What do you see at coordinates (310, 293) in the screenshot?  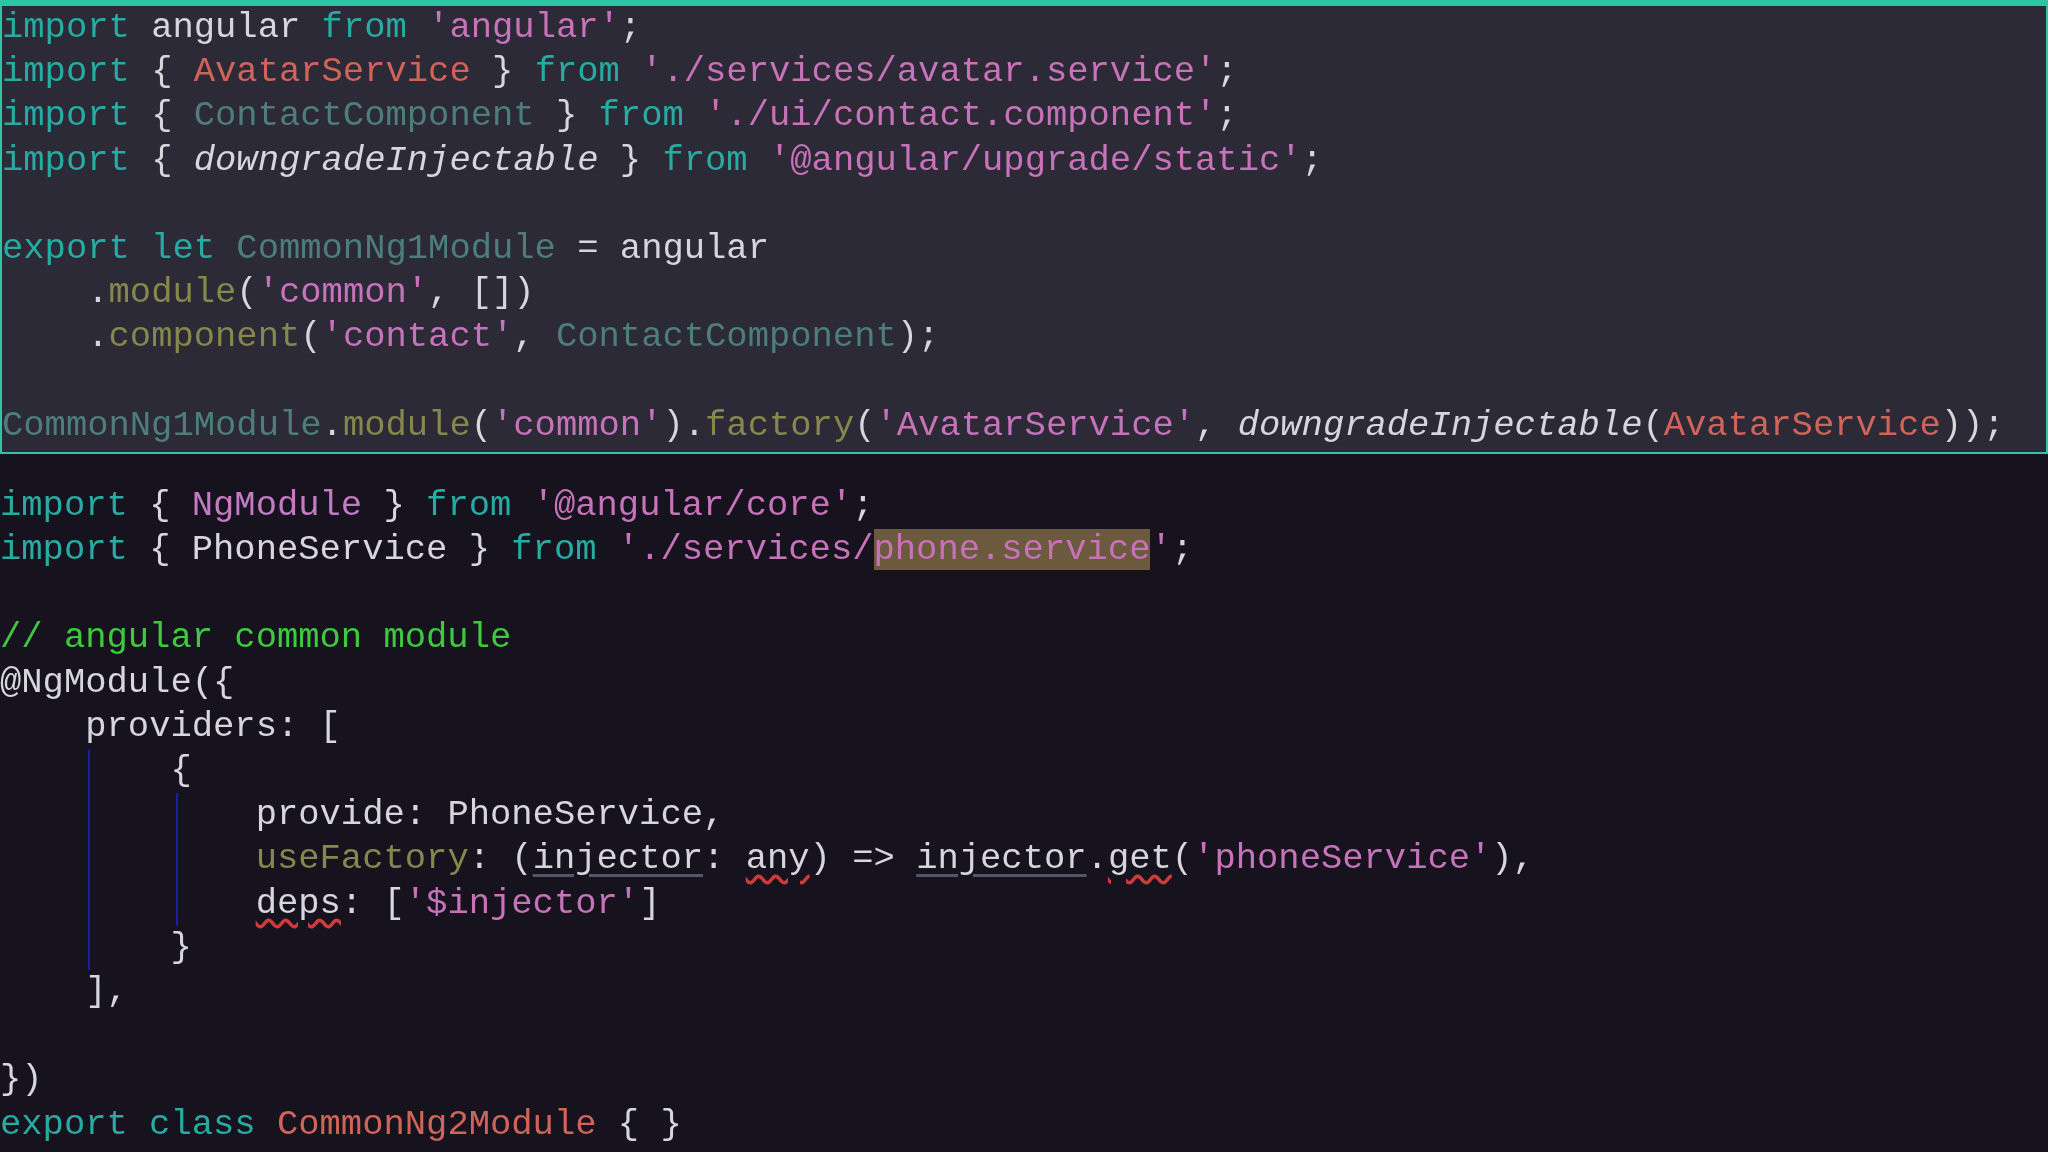 I see `code-line: .module('common', [])` at bounding box center [310, 293].